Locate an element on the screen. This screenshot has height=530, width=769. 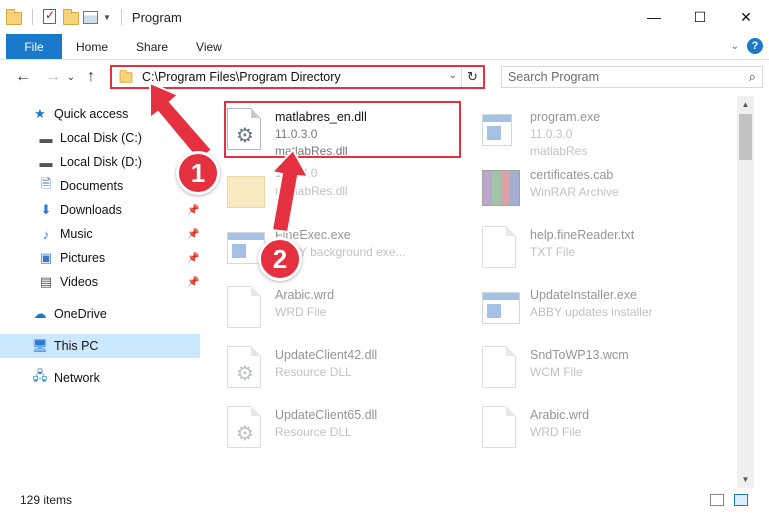
callout-badge-2: 2 is located at coordinates (280, 259).